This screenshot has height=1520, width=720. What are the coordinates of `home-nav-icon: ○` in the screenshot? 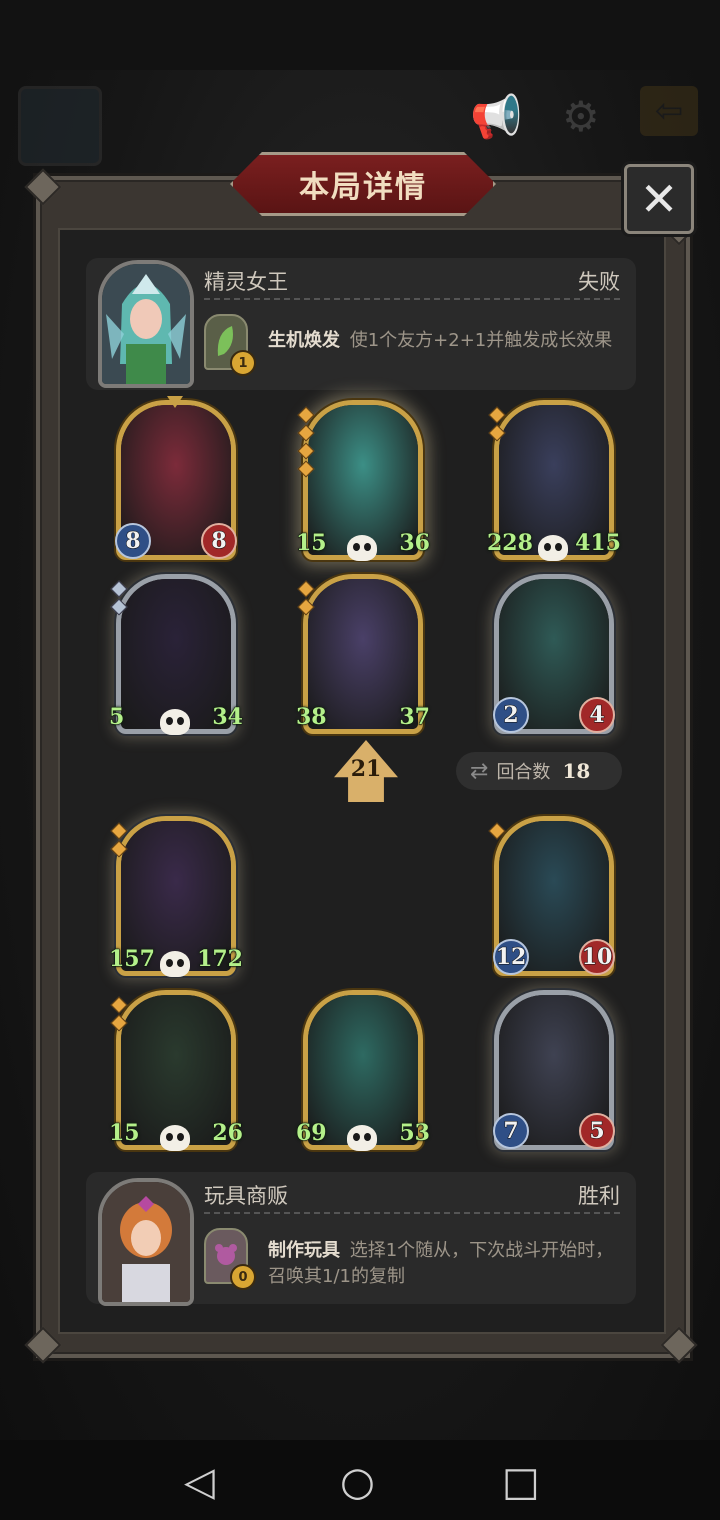 It's located at (357, 1482).